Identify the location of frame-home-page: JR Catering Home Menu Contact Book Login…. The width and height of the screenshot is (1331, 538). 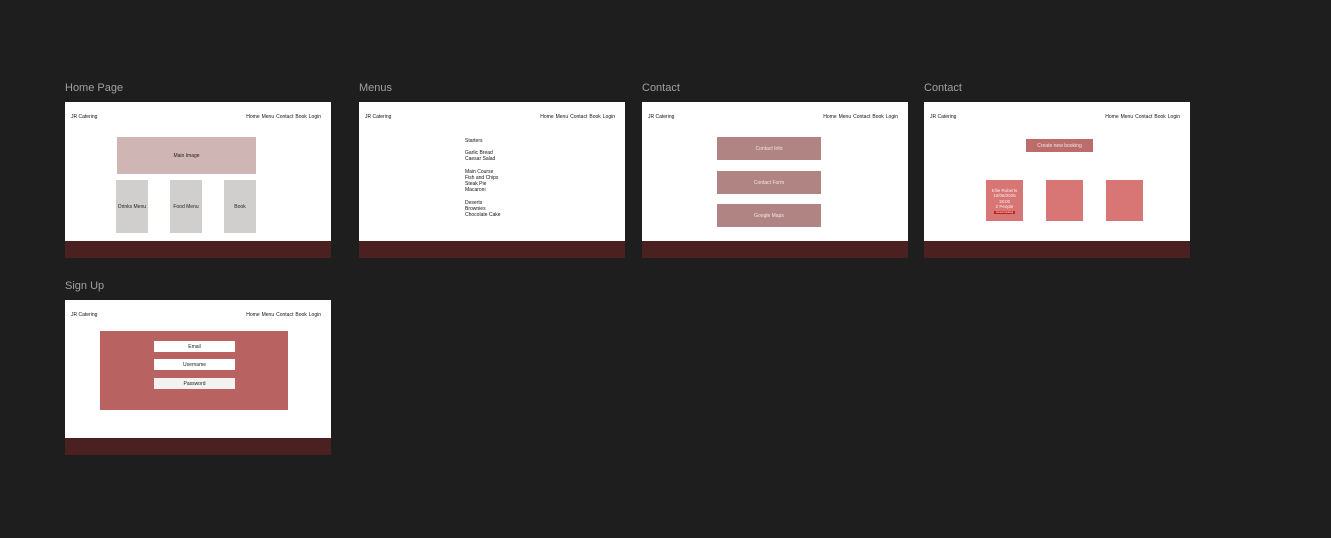
(198, 180).